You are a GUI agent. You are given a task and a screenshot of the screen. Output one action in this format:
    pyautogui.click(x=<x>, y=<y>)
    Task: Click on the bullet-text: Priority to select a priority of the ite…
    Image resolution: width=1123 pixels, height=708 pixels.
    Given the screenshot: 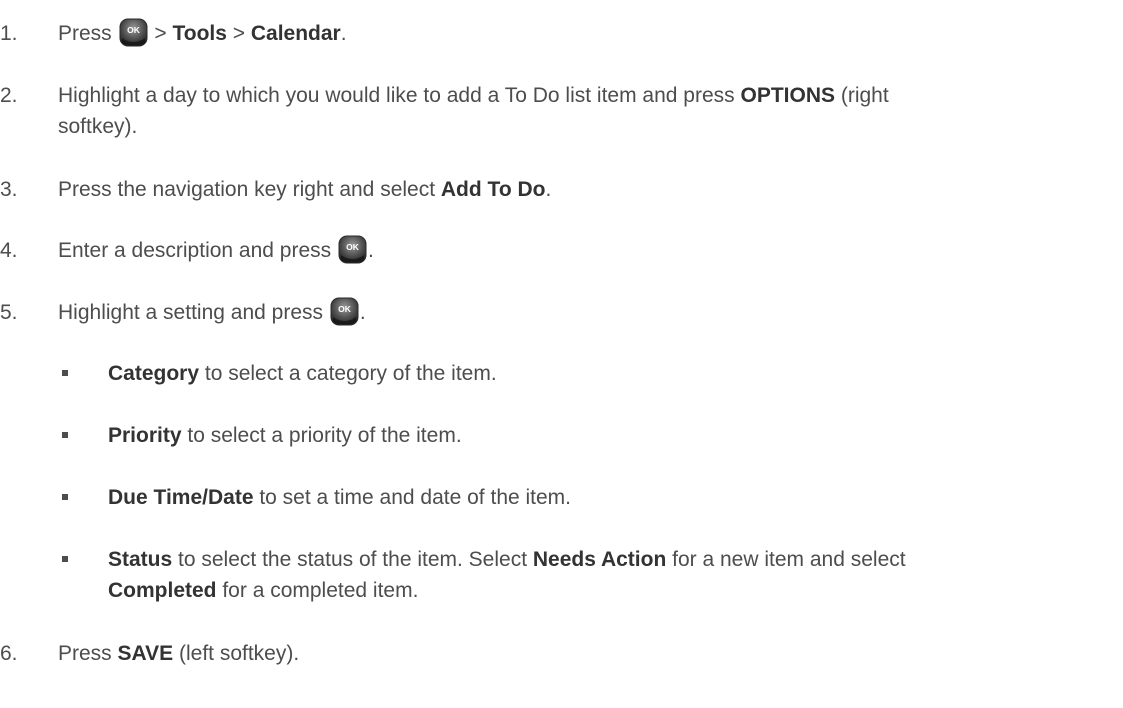 What is the action you would take?
    pyautogui.click(x=285, y=435)
    